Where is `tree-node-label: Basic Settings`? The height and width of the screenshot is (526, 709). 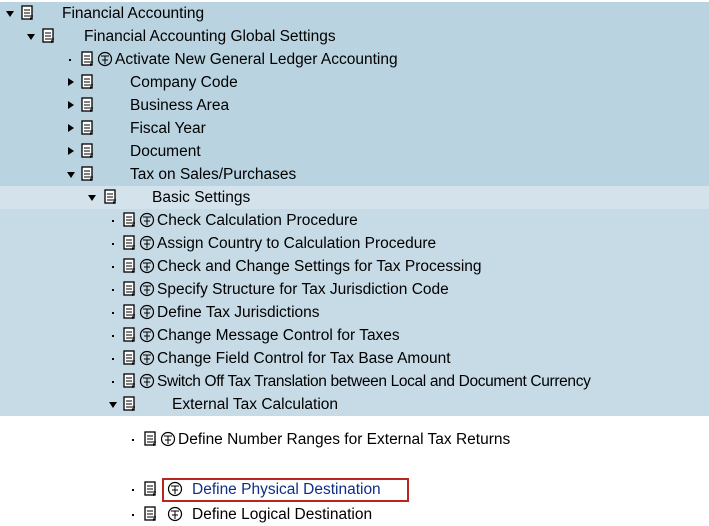 tree-node-label: Basic Settings is located at coordinates (201, 197).